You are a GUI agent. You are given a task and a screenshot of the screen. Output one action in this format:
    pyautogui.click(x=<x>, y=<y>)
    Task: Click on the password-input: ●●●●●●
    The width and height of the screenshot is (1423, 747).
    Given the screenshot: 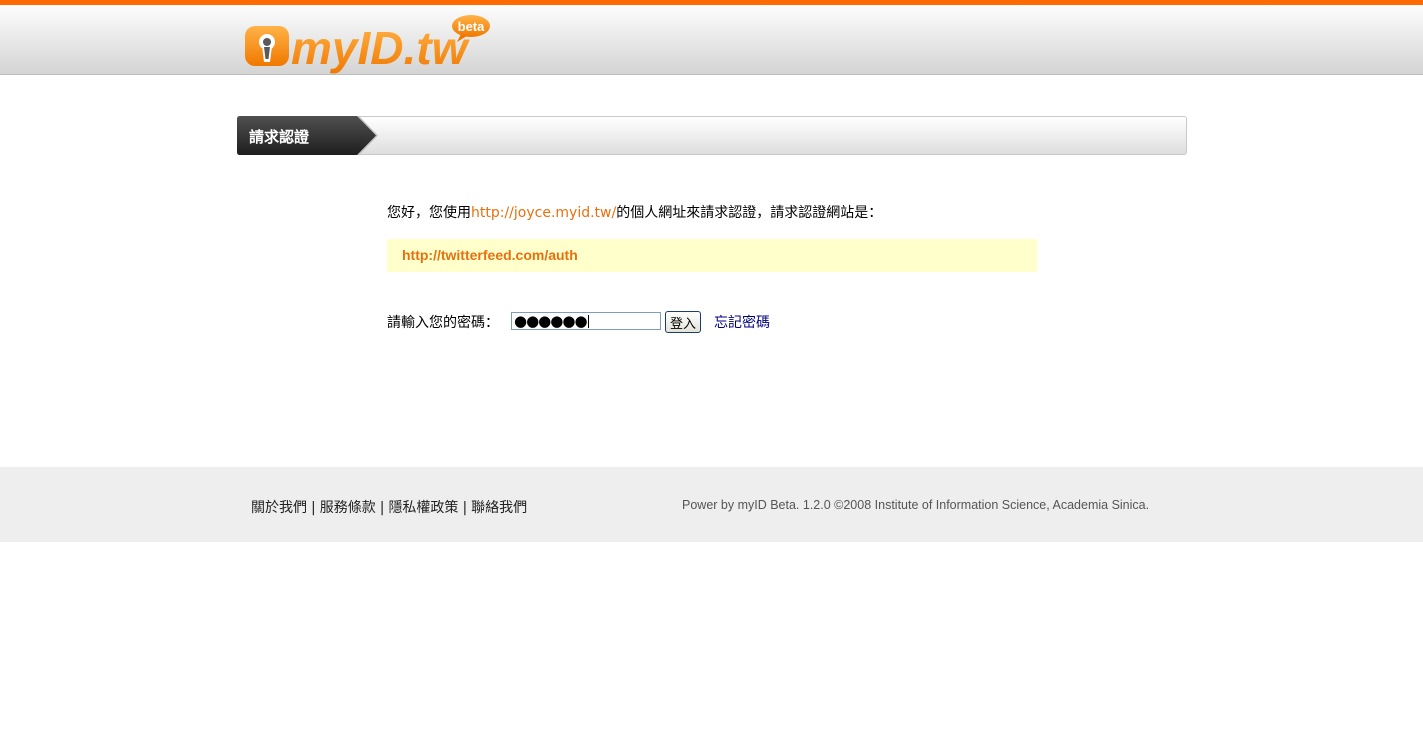 What is the action you would take?
    pyautogui.click(x=586, y=321)
    